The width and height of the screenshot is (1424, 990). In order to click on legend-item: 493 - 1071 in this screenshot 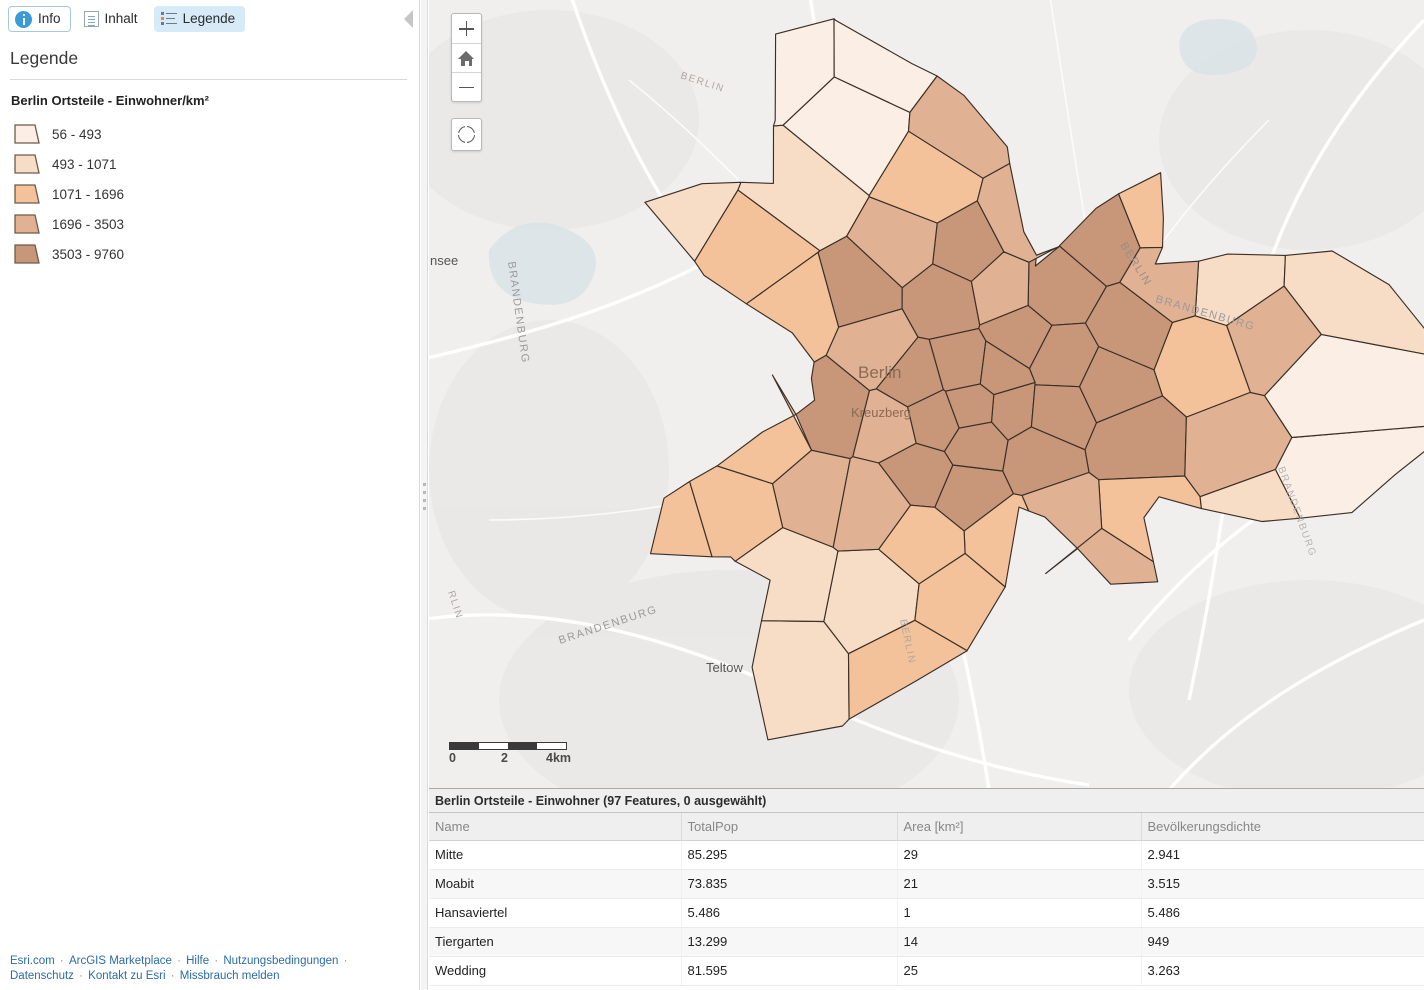, I will do `click(209, 164)`.